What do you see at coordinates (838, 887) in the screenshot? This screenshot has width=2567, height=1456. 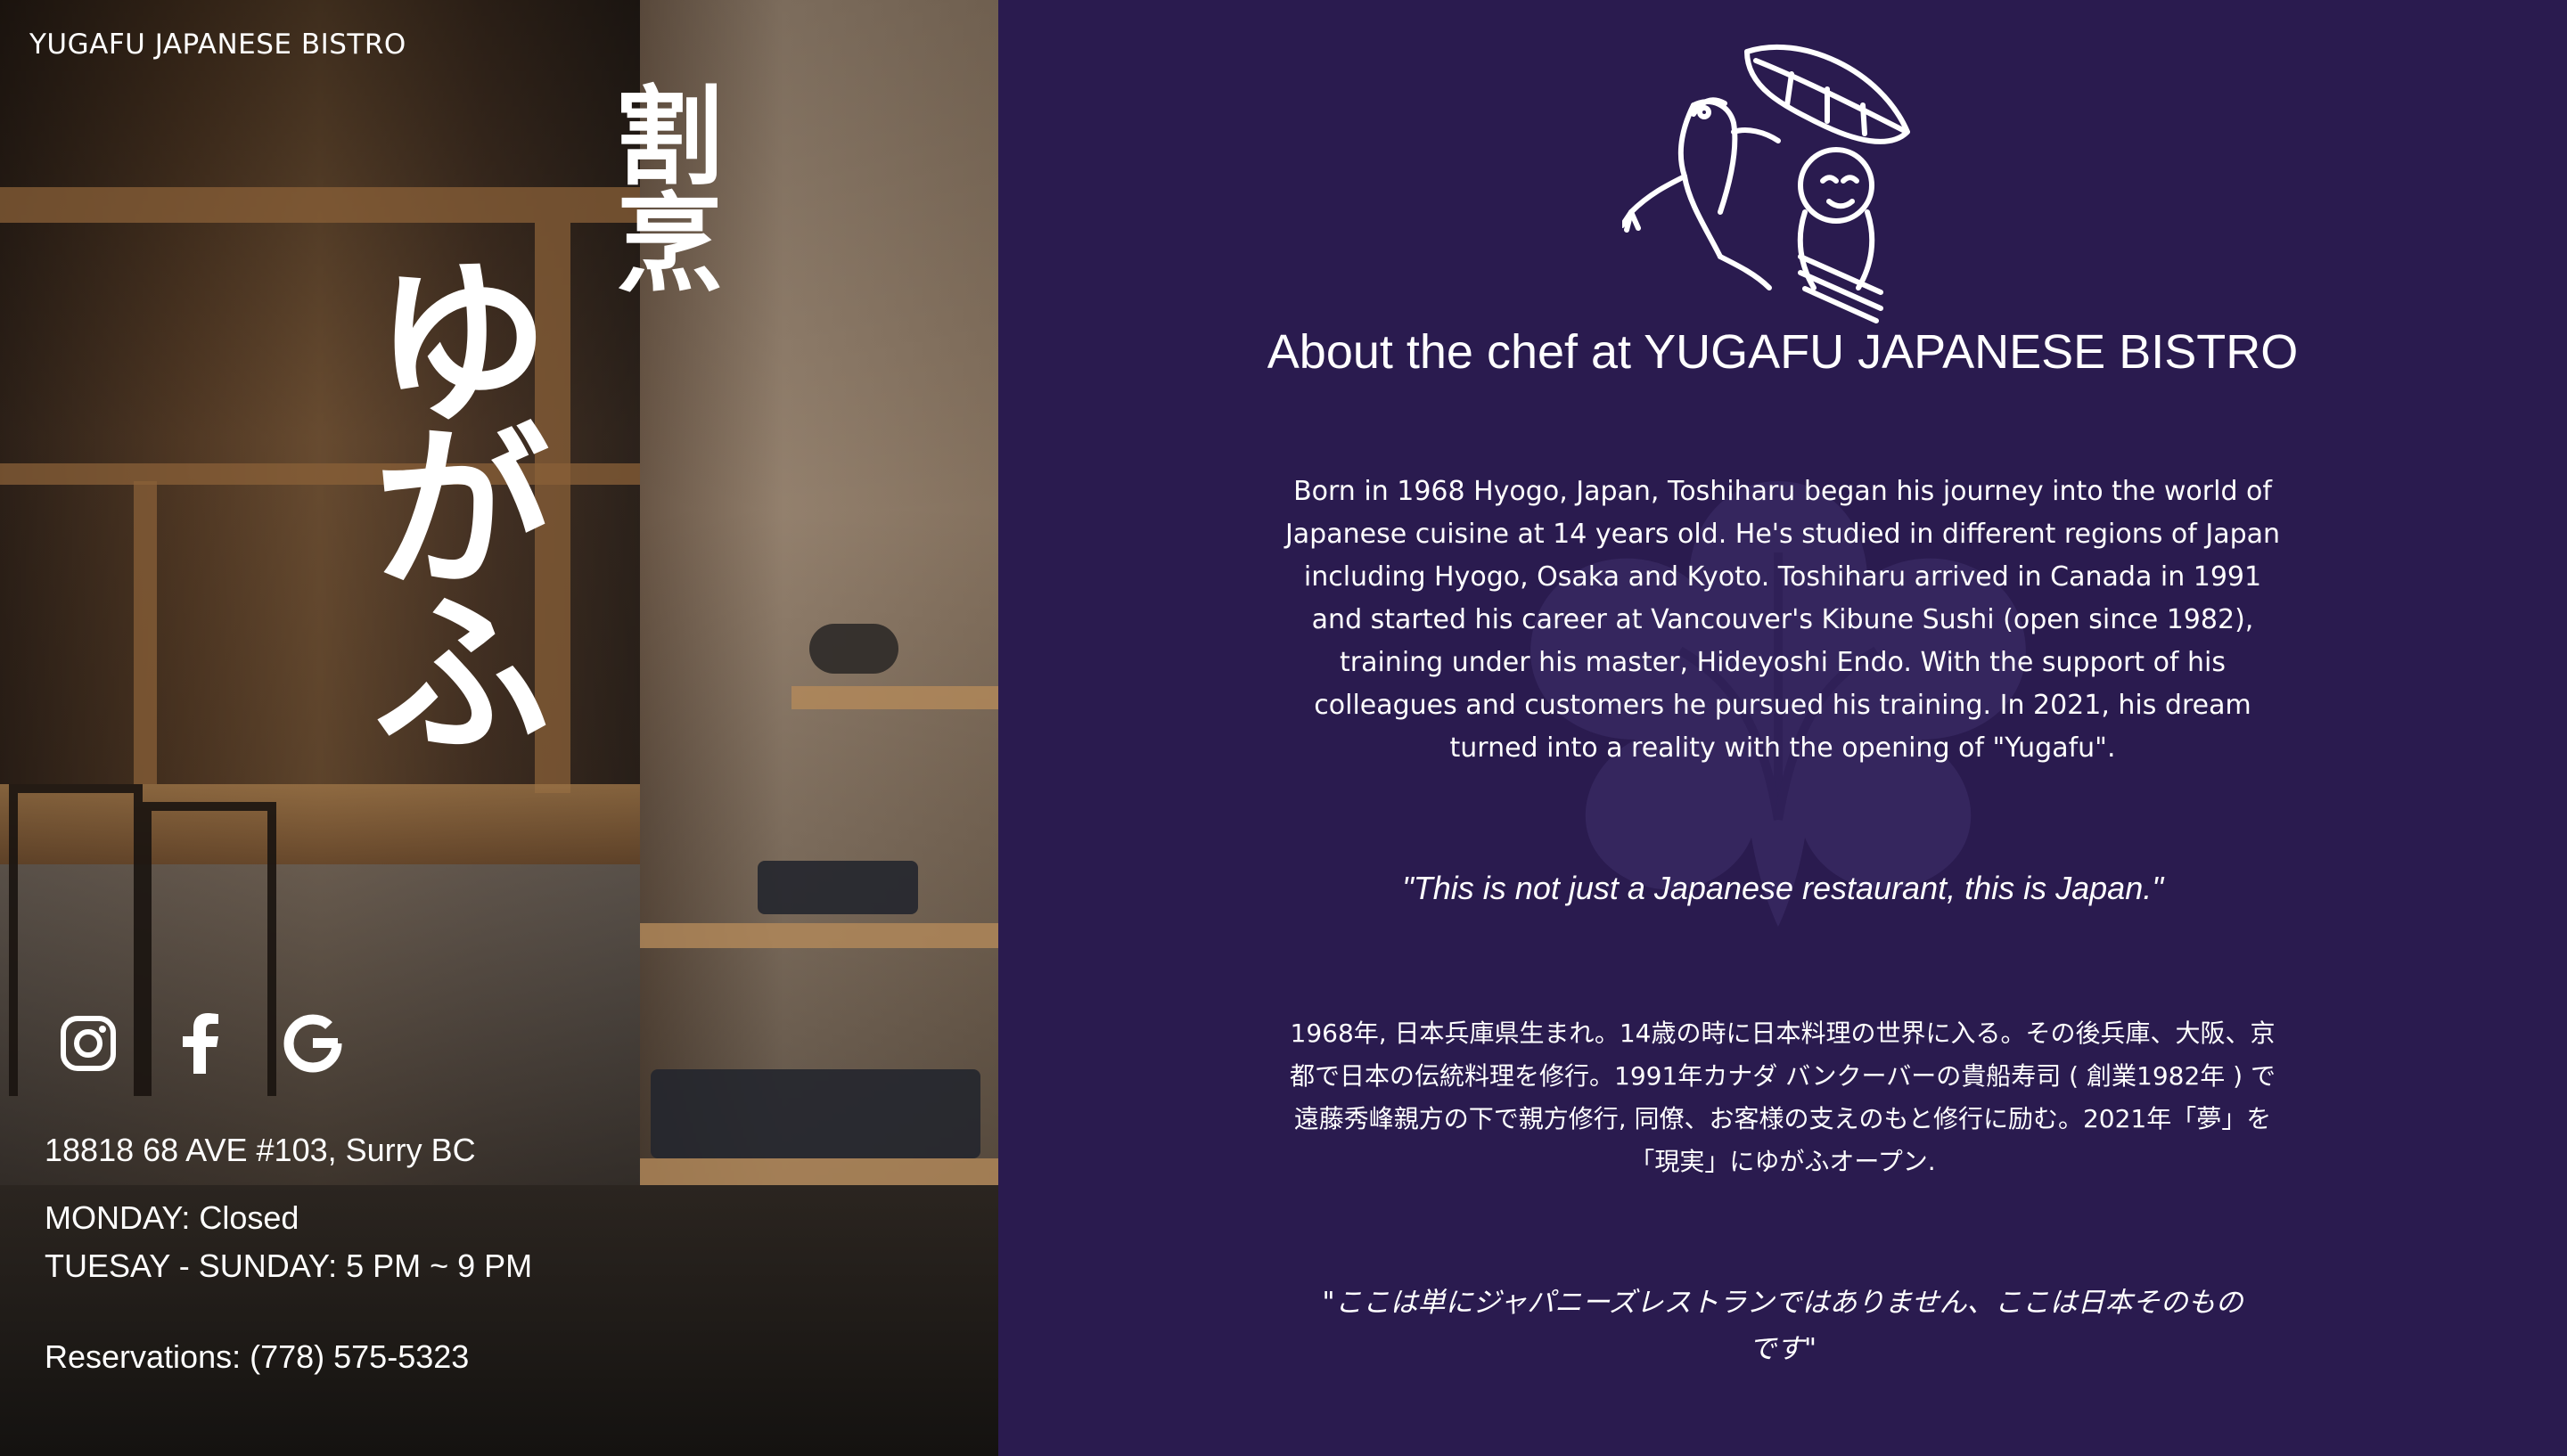 I see `plates` at bounding box center [838, 887].